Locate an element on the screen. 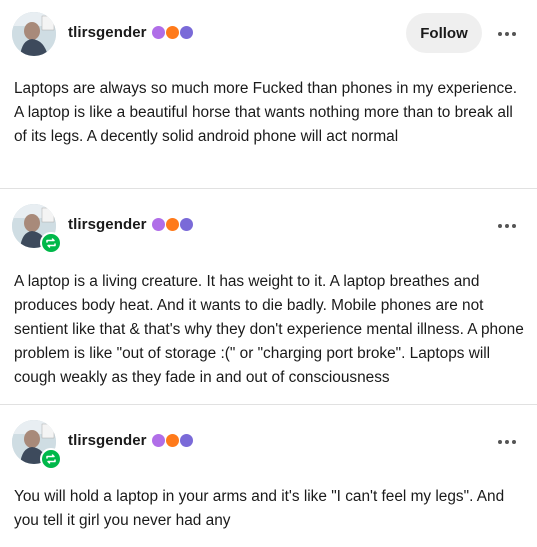 The height and width of the screenshot is (547, 537). post-header: tlirsgender Follow is located at coordinates (268, 34).